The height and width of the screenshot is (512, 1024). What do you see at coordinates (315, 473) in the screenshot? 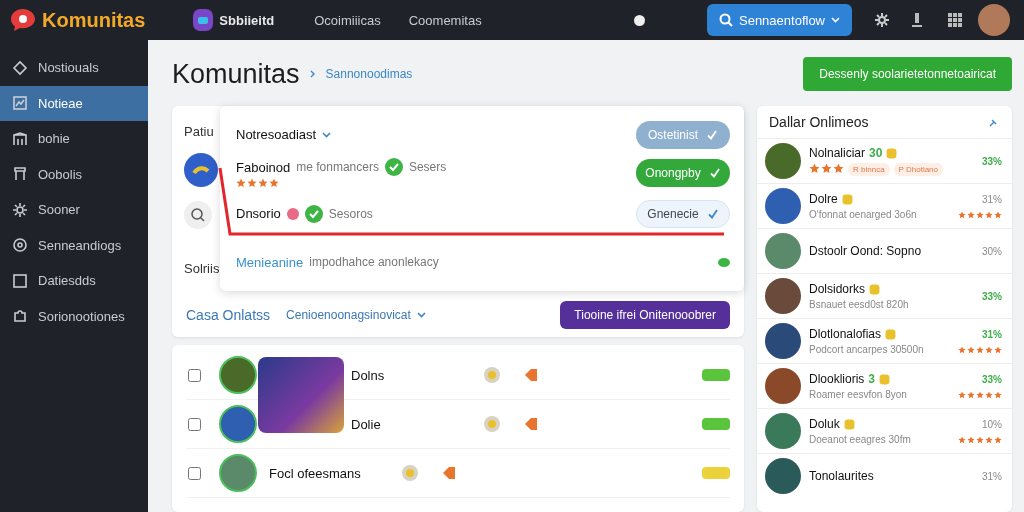
I see `row-name: Focl ofeesmans` at bounding box center [315, 473].